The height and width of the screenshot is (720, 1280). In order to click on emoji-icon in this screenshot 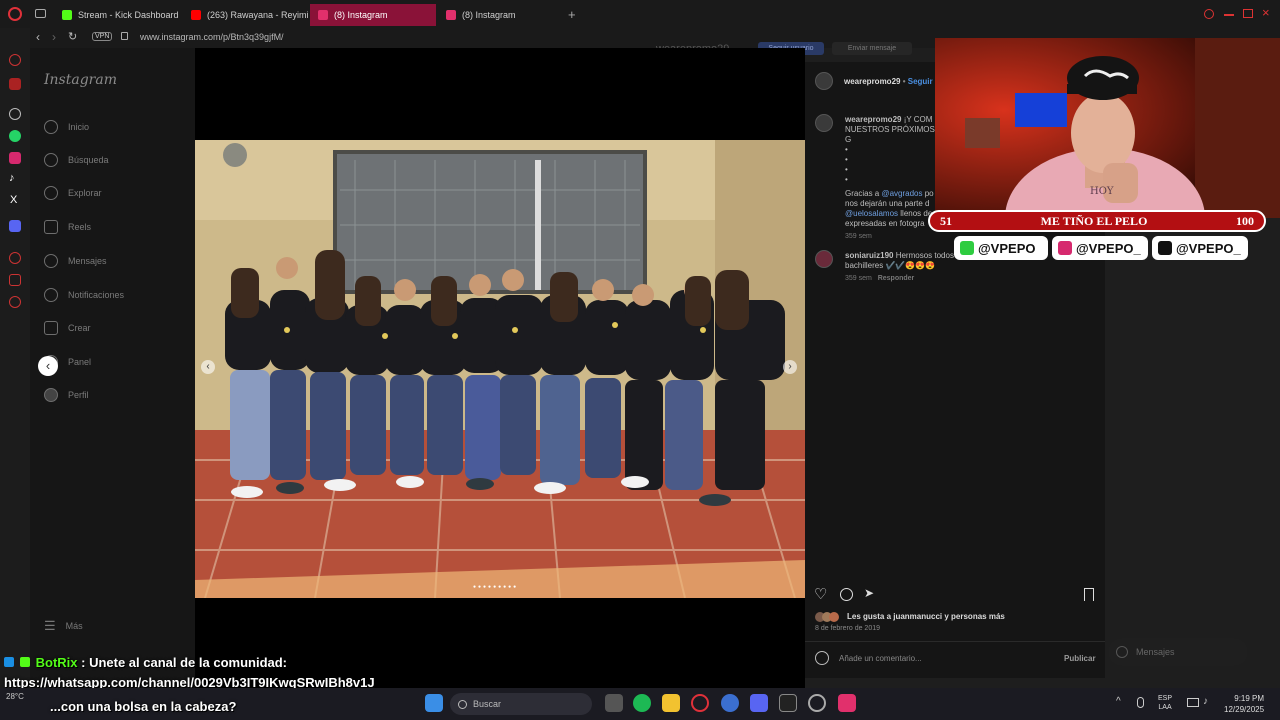, I will do `click(822, 658)`.